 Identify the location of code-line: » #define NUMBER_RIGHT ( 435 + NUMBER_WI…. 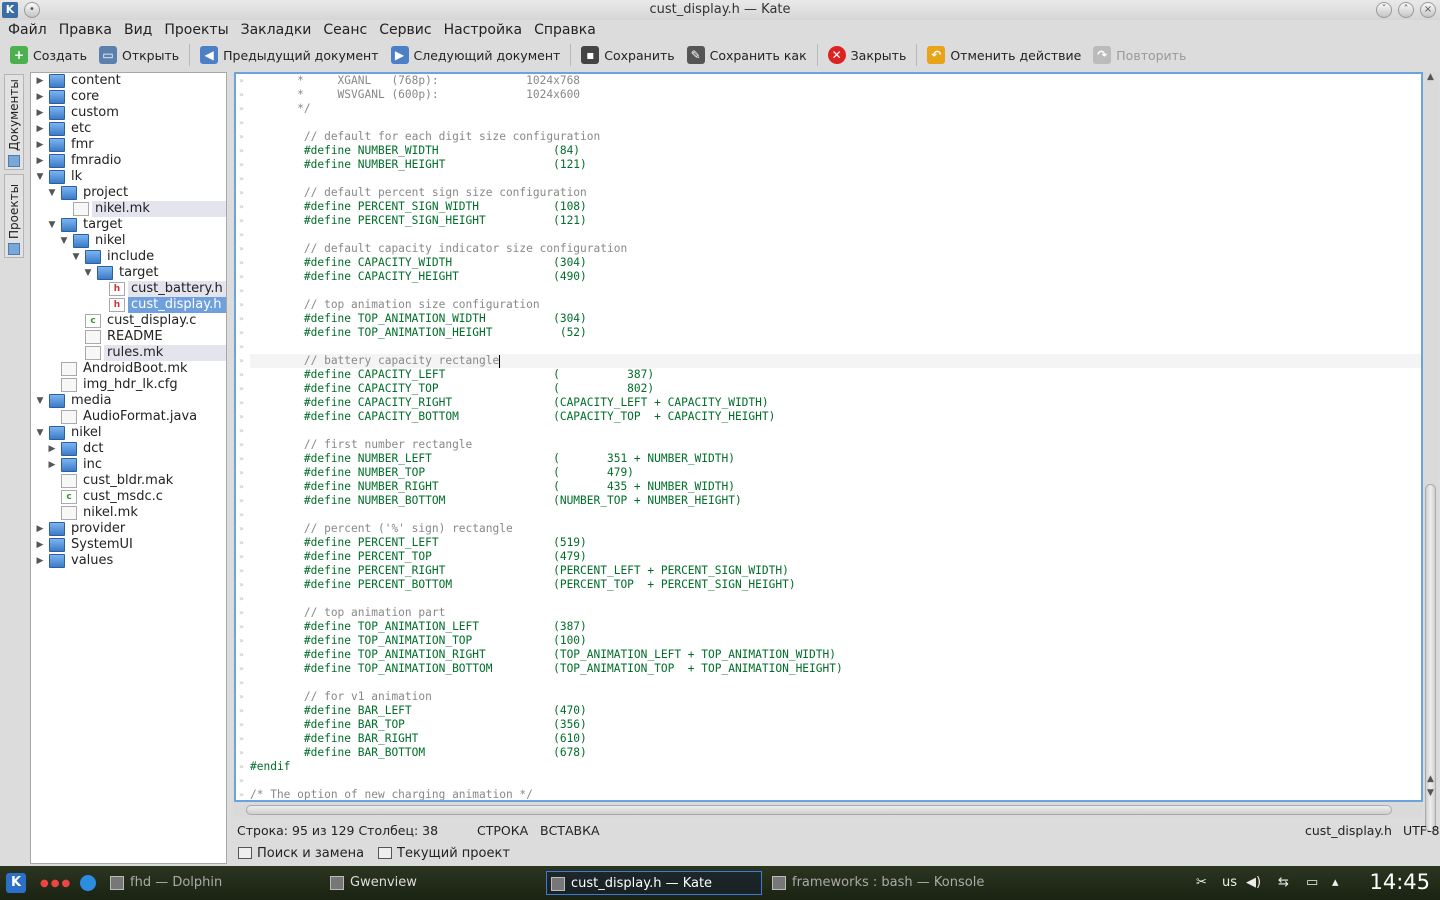
(830, 487).